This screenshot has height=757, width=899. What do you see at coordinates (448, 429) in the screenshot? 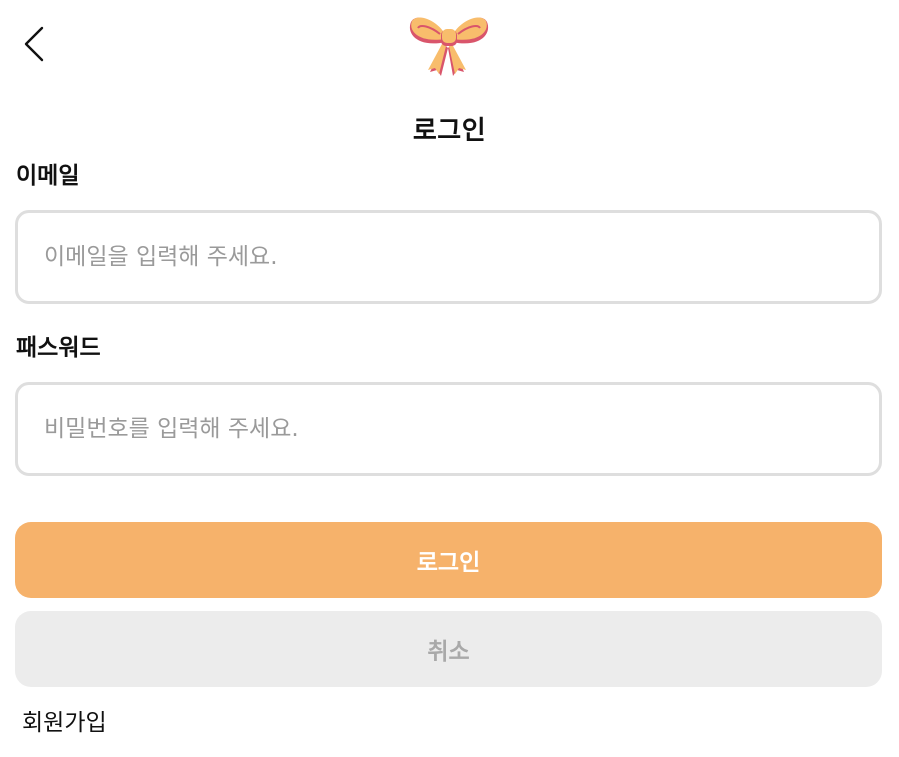
I see `password-input` at bounding box center [448, 429].